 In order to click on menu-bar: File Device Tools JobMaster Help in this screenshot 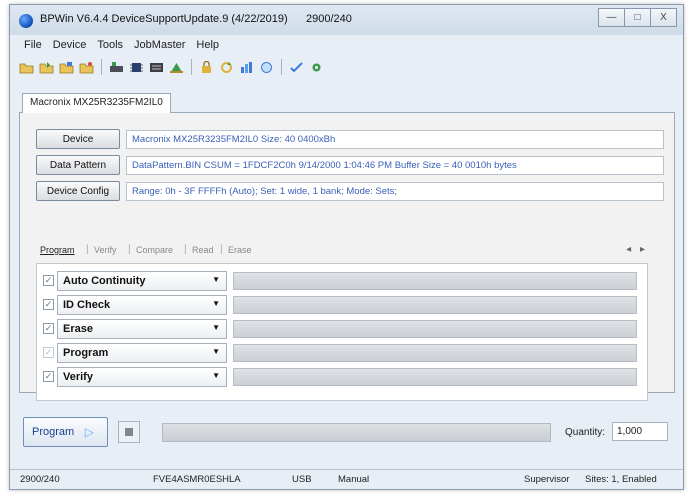, I will do `click(346, 45)`.